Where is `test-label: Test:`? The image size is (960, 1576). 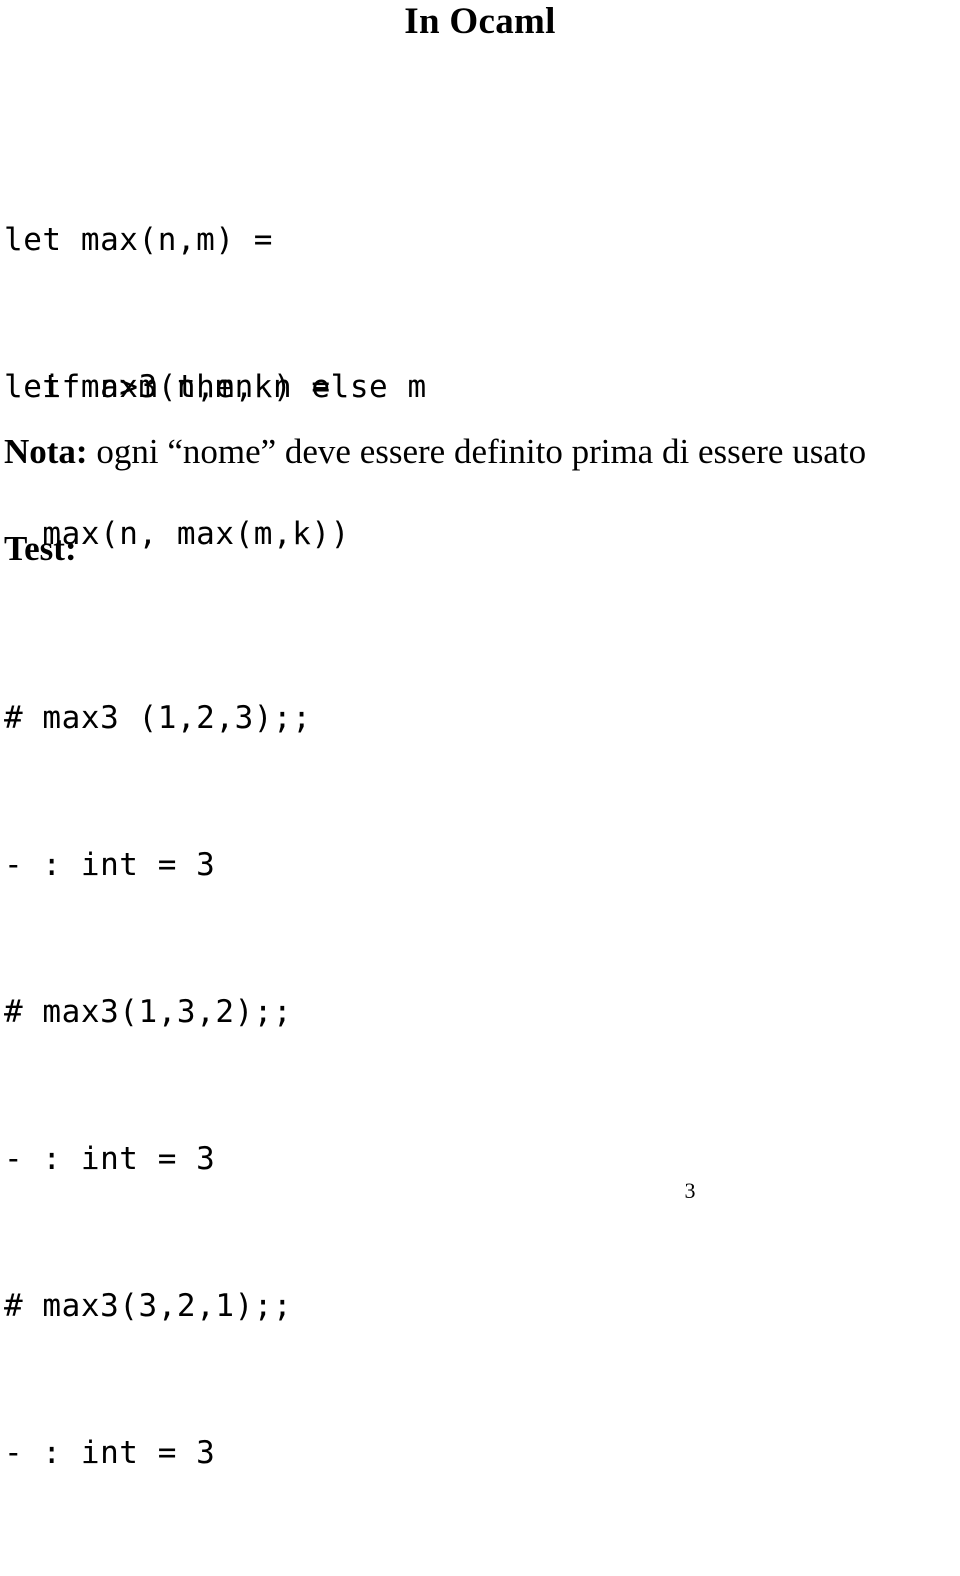 test-label: Test: is located at coordinates (40, 548).